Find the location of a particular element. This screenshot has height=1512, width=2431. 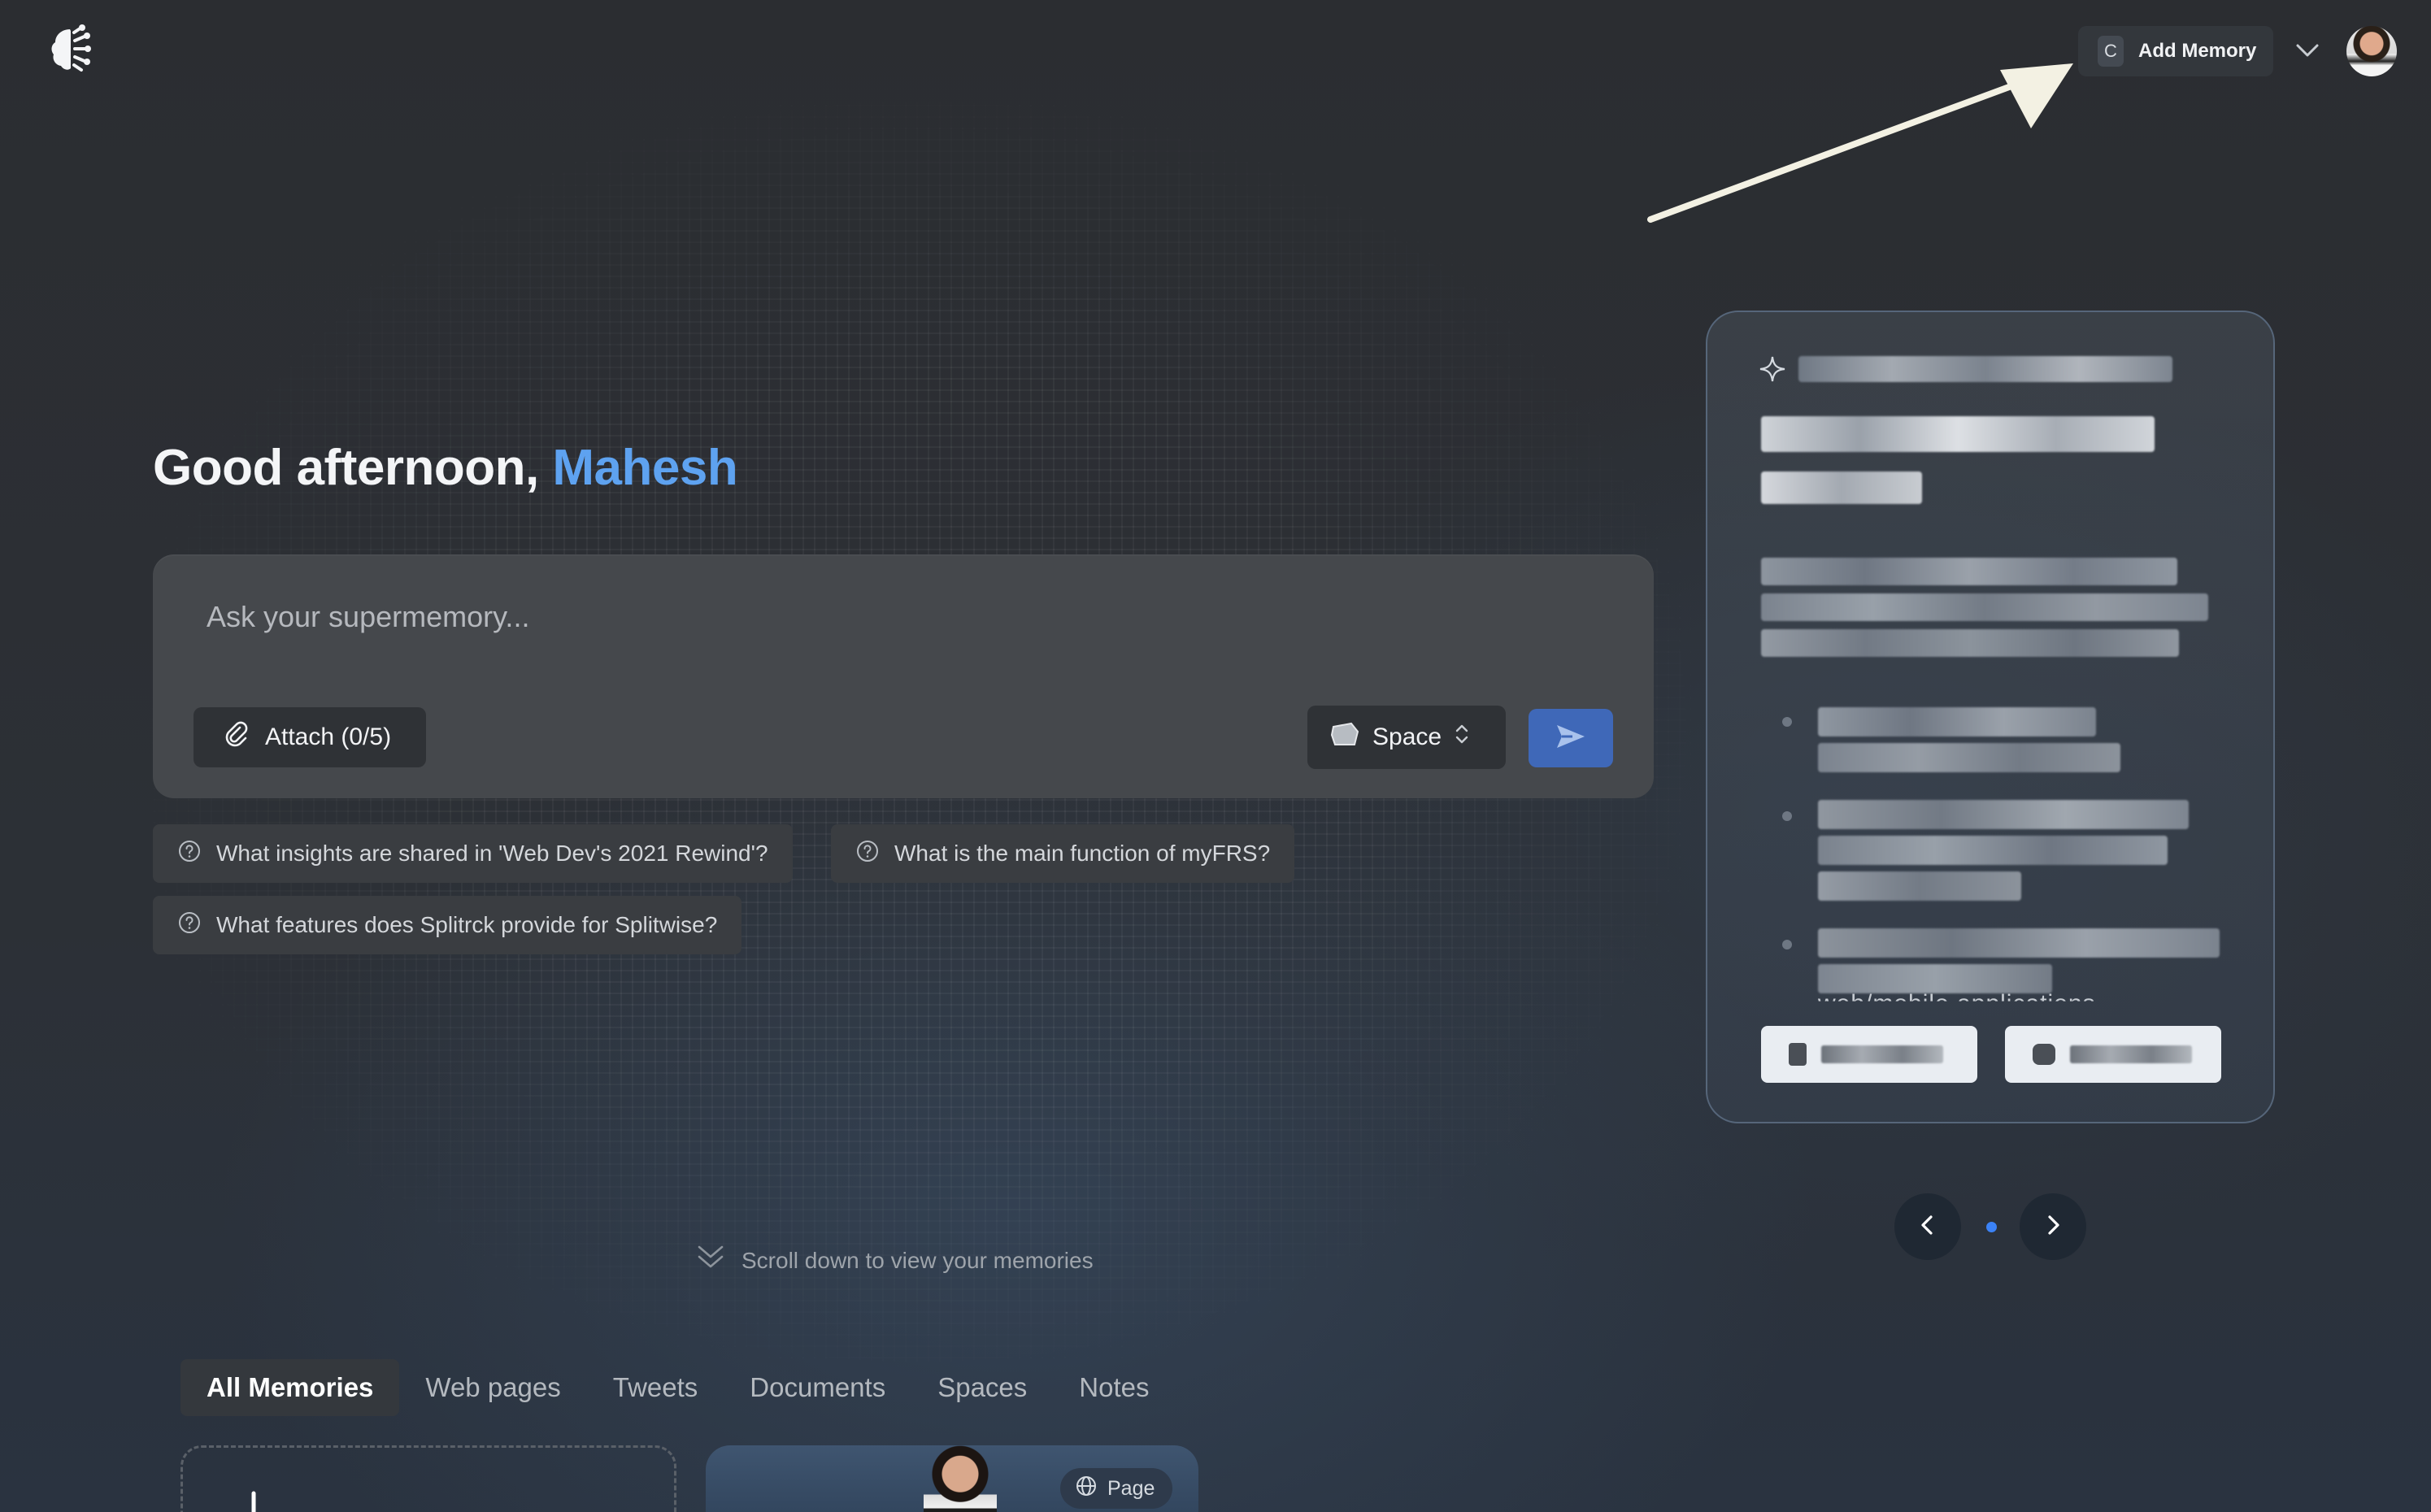

chevron-right-icon is located at coordinates (2053, 1227).